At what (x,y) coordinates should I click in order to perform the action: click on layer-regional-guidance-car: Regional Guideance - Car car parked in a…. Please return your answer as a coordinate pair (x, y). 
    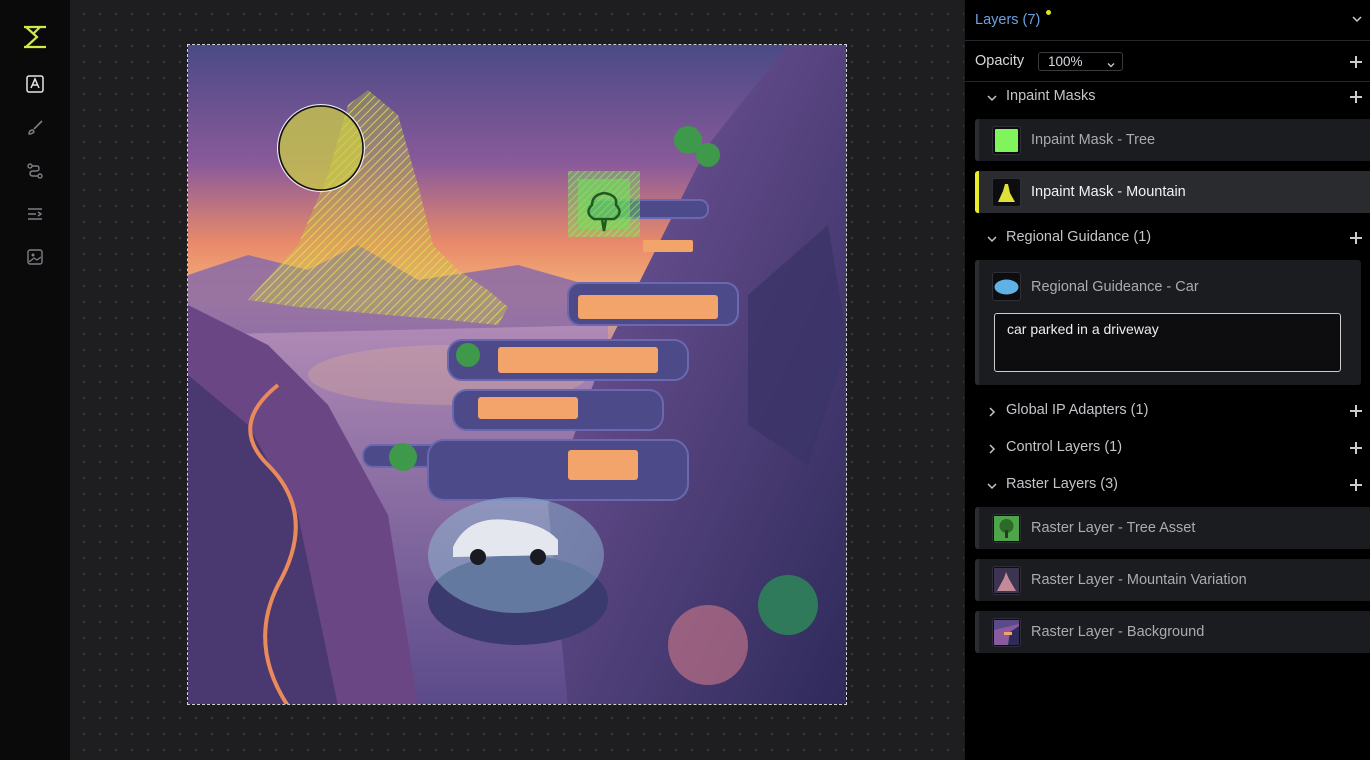
    Looking at the image, I should click on (1168, 322).